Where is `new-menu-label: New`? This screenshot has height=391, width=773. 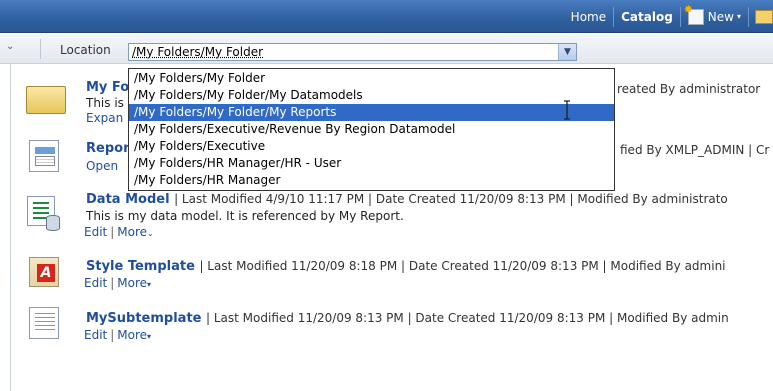
new-menu-label: New is located at coordinates (720, 16).